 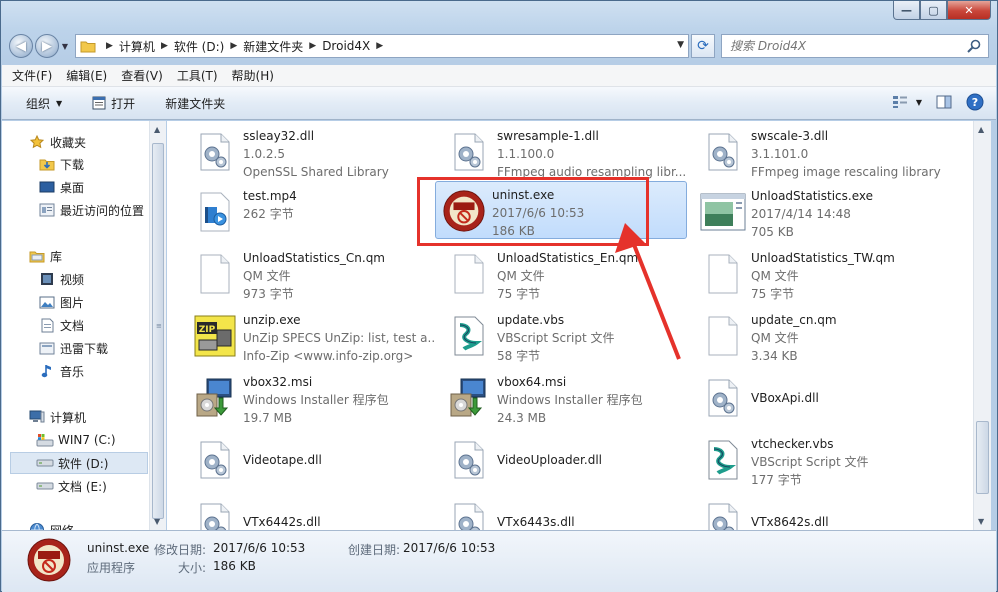 What do you see at coordinates (61, 164) in the screenshot?
I see `sidebar-item-downloads: 下载` at bounding box center [61, 164].